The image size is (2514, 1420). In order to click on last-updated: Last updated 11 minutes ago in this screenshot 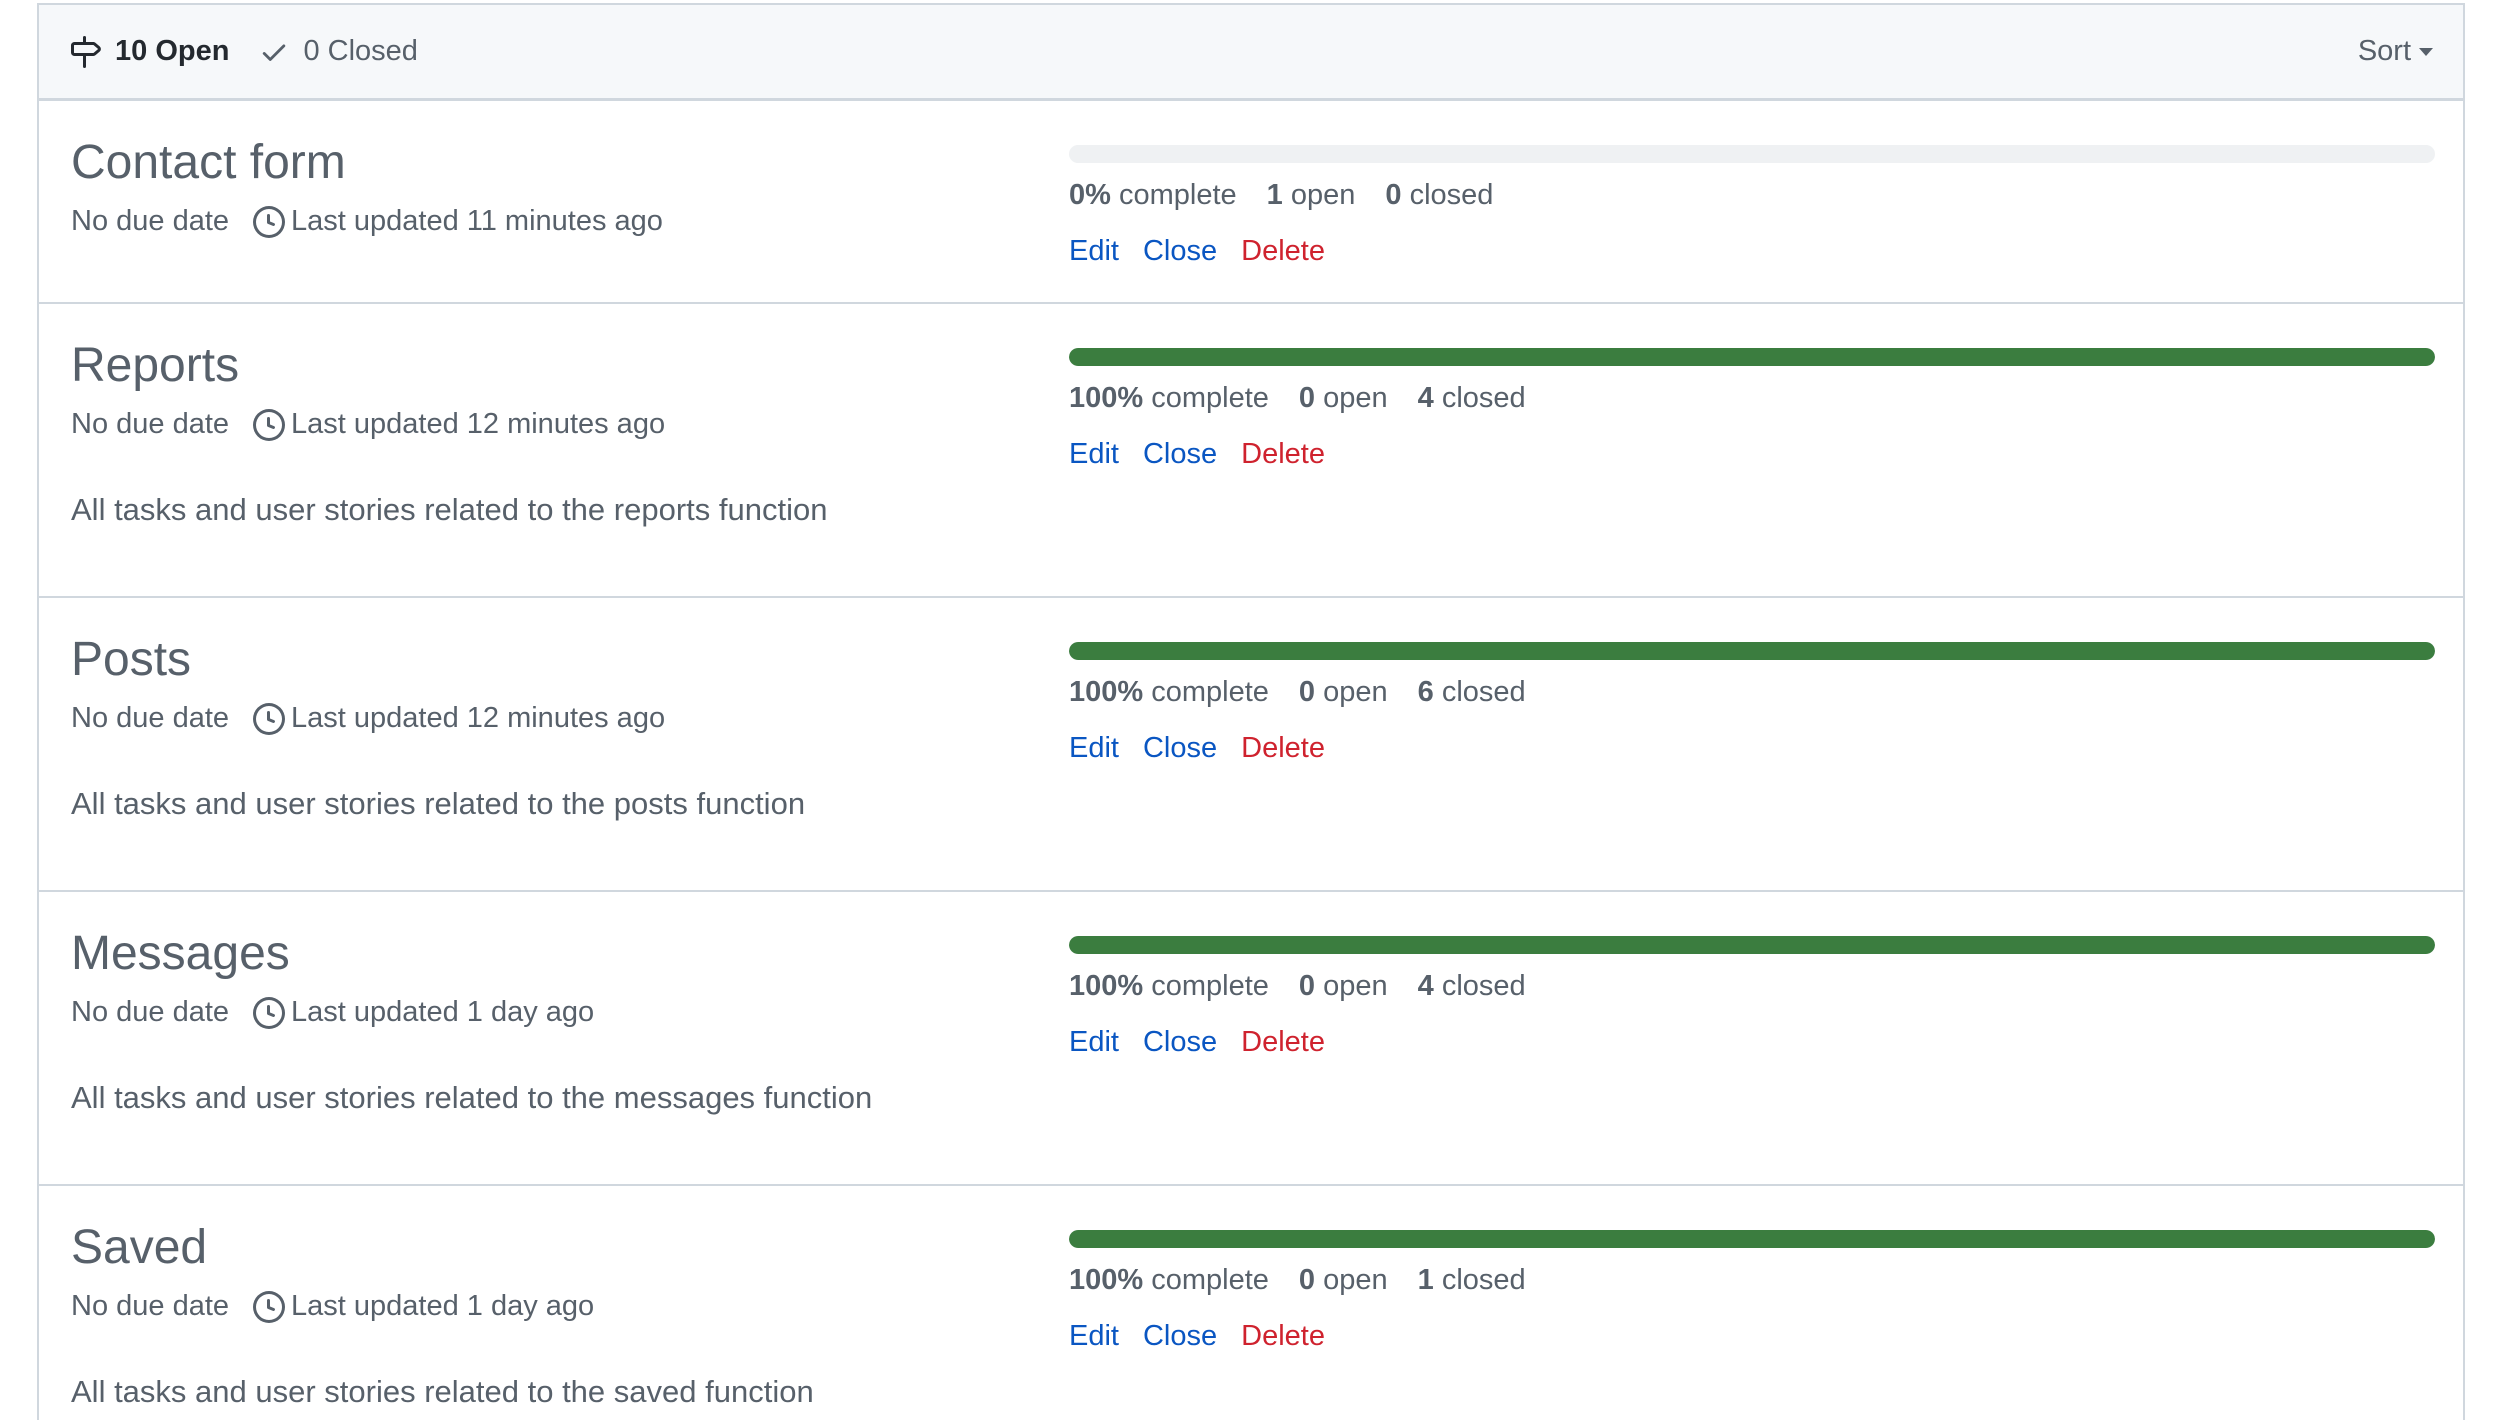, I will do `click(477, 221)`.